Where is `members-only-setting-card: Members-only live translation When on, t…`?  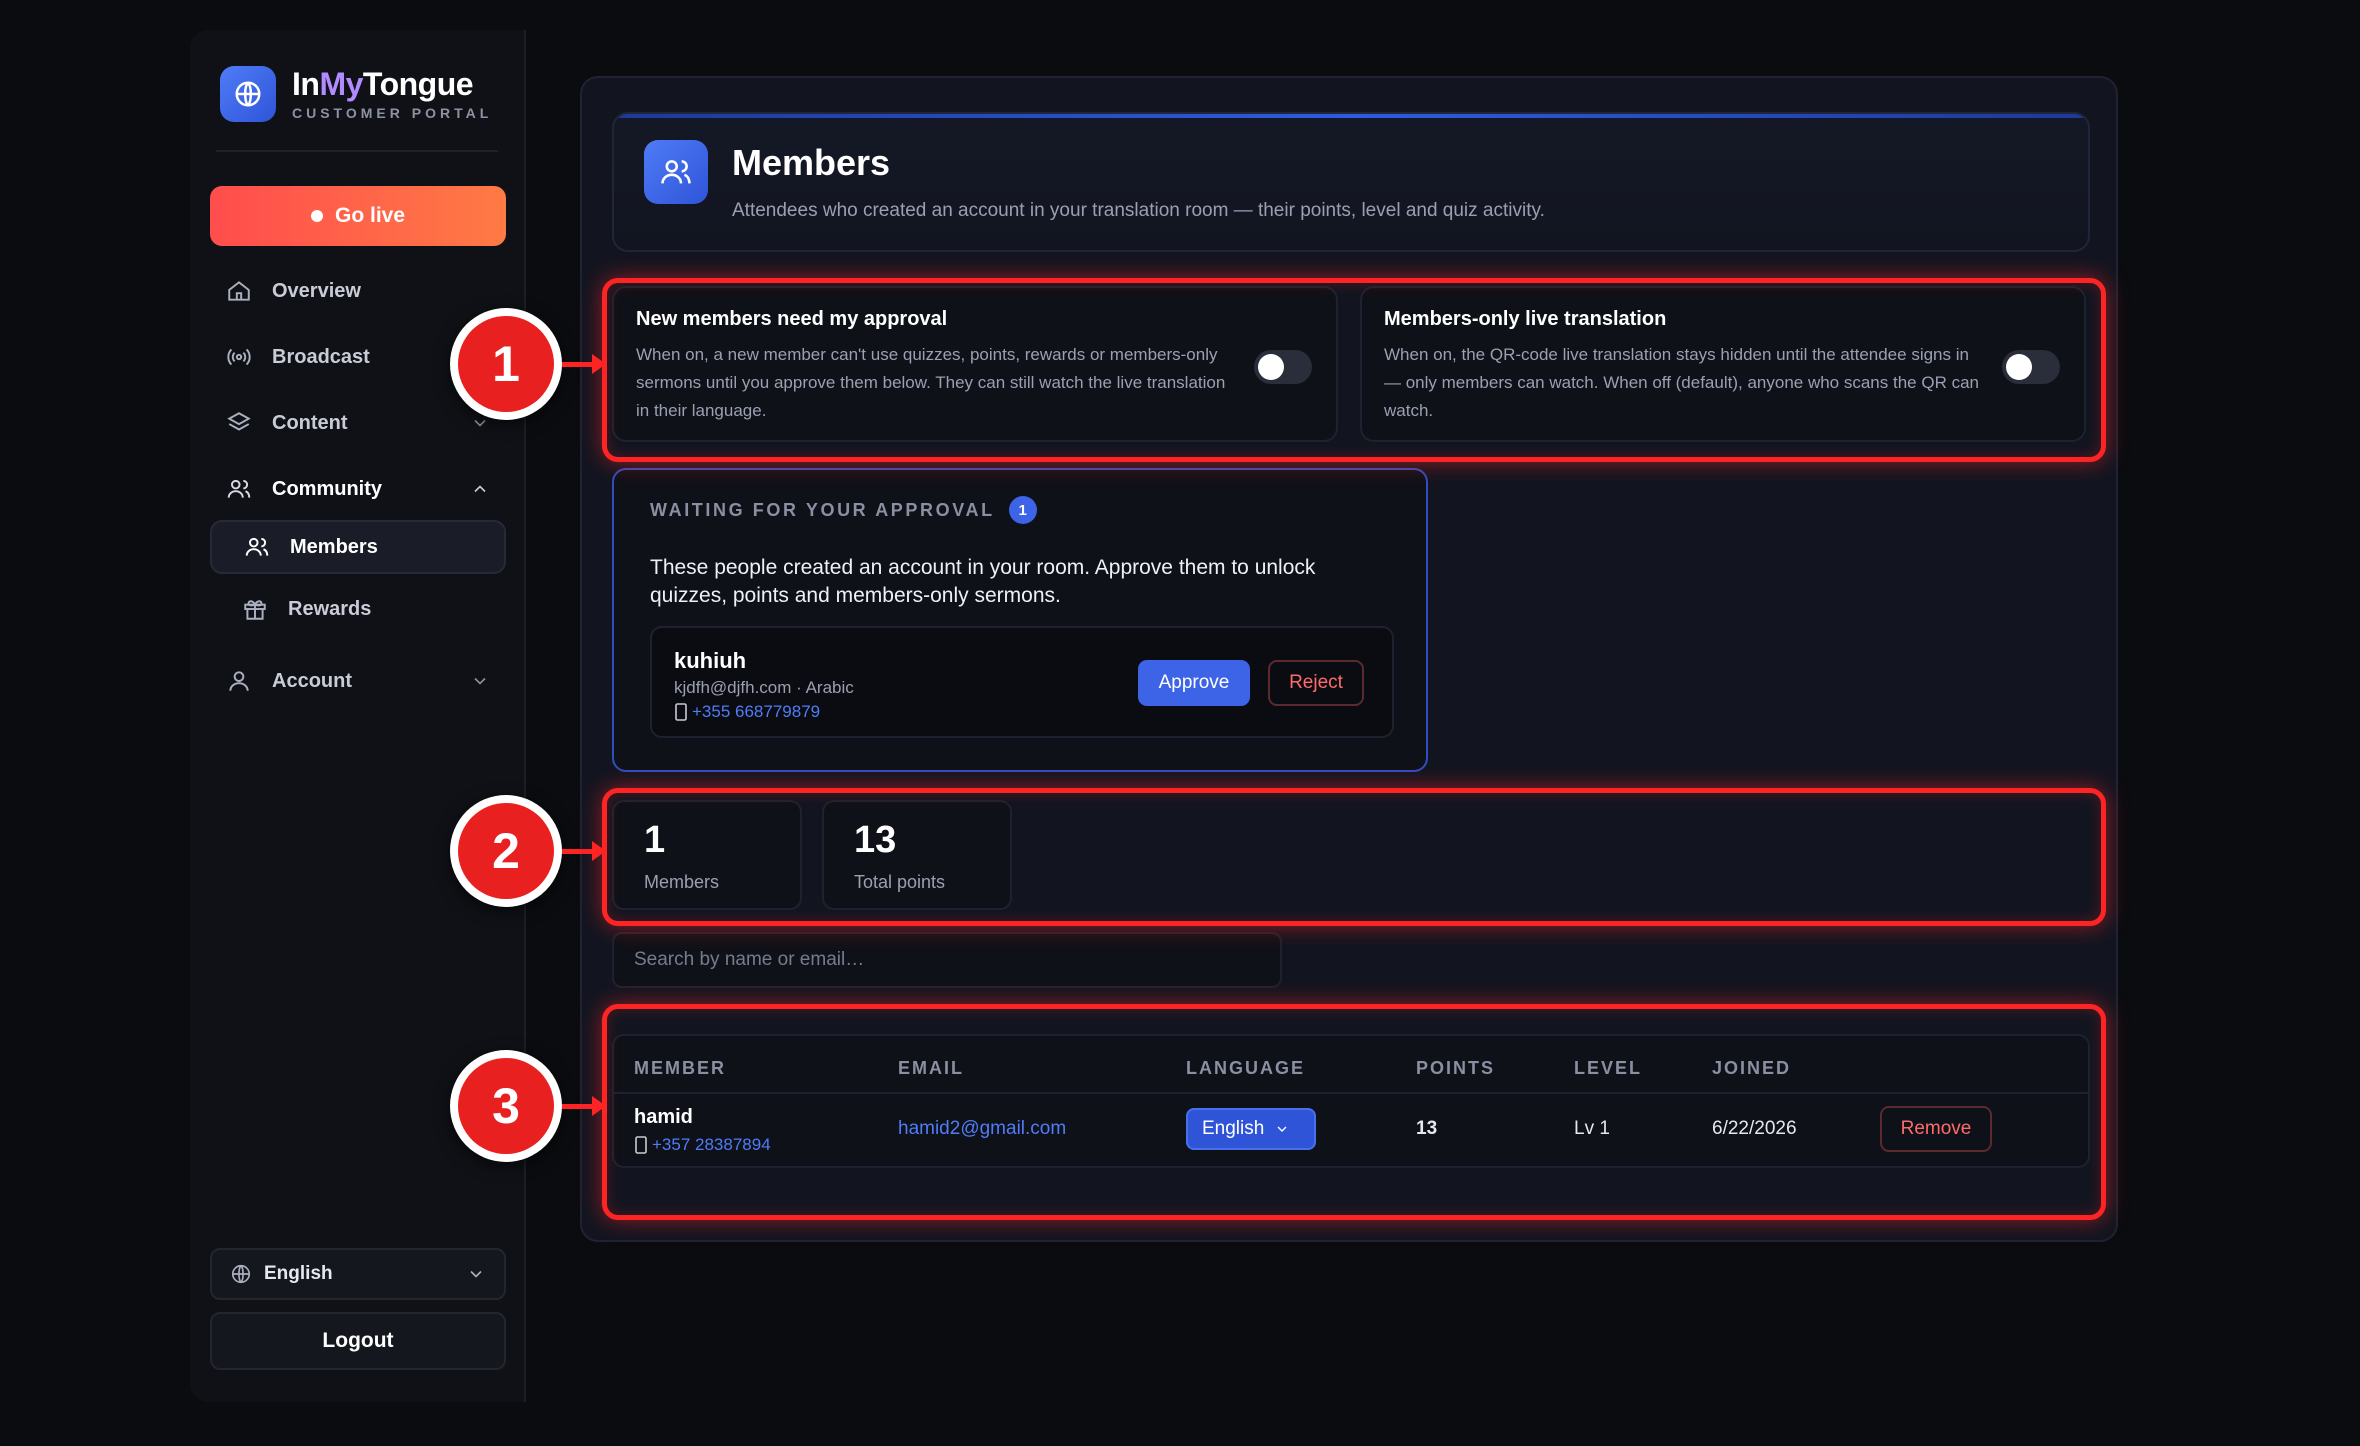
members-only-setting-card: Members-only live translation When on, t… is located at coordinates (1723, 364).